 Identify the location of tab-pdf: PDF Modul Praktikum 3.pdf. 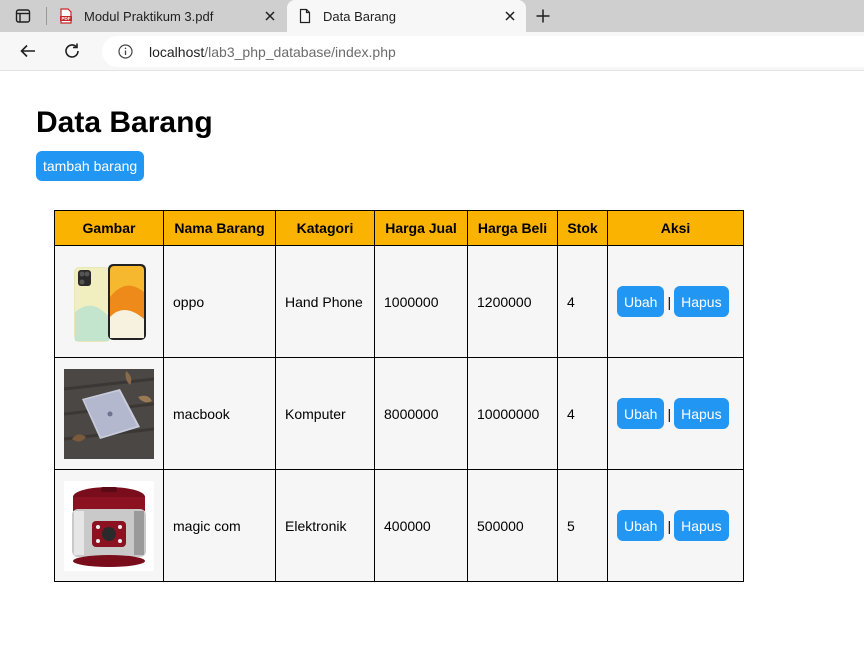
(167, 16).